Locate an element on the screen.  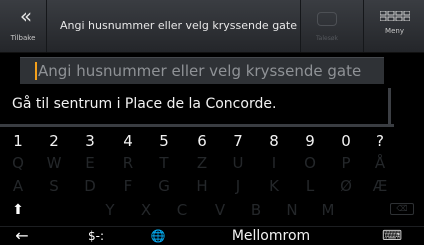
key-oe: Ø is located at coordinates (346, 186).